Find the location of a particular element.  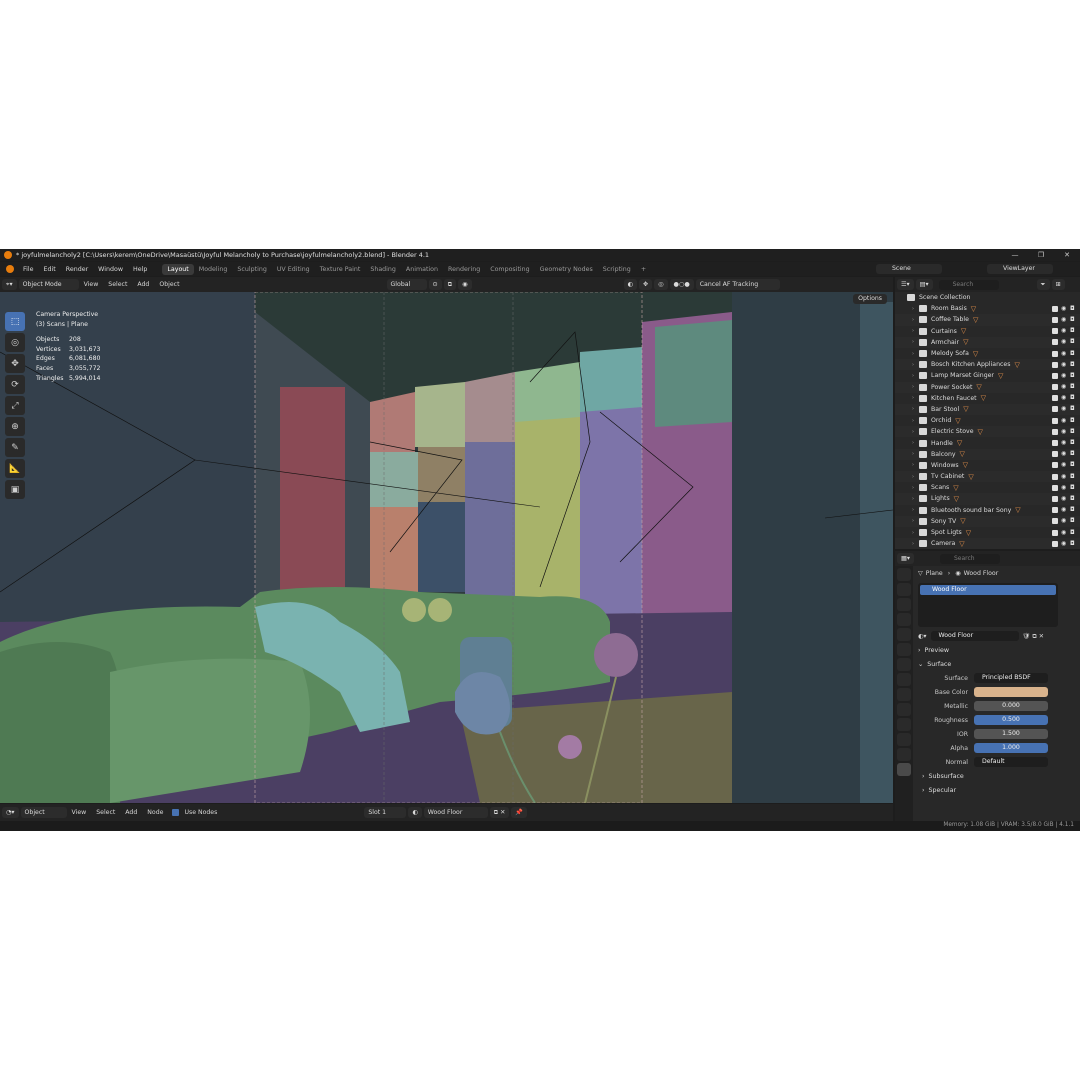

outliner-item: › Handle ▽ ◉ ◘ is located at coordinates (987, 442).